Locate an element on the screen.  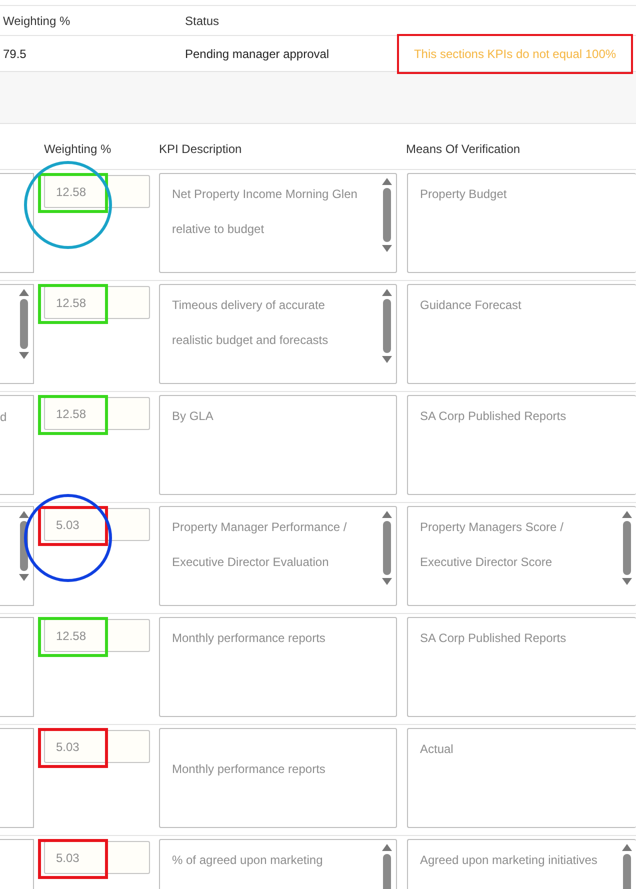
text-line: Executive Director Evaluation is located at coordinates (251, 562).